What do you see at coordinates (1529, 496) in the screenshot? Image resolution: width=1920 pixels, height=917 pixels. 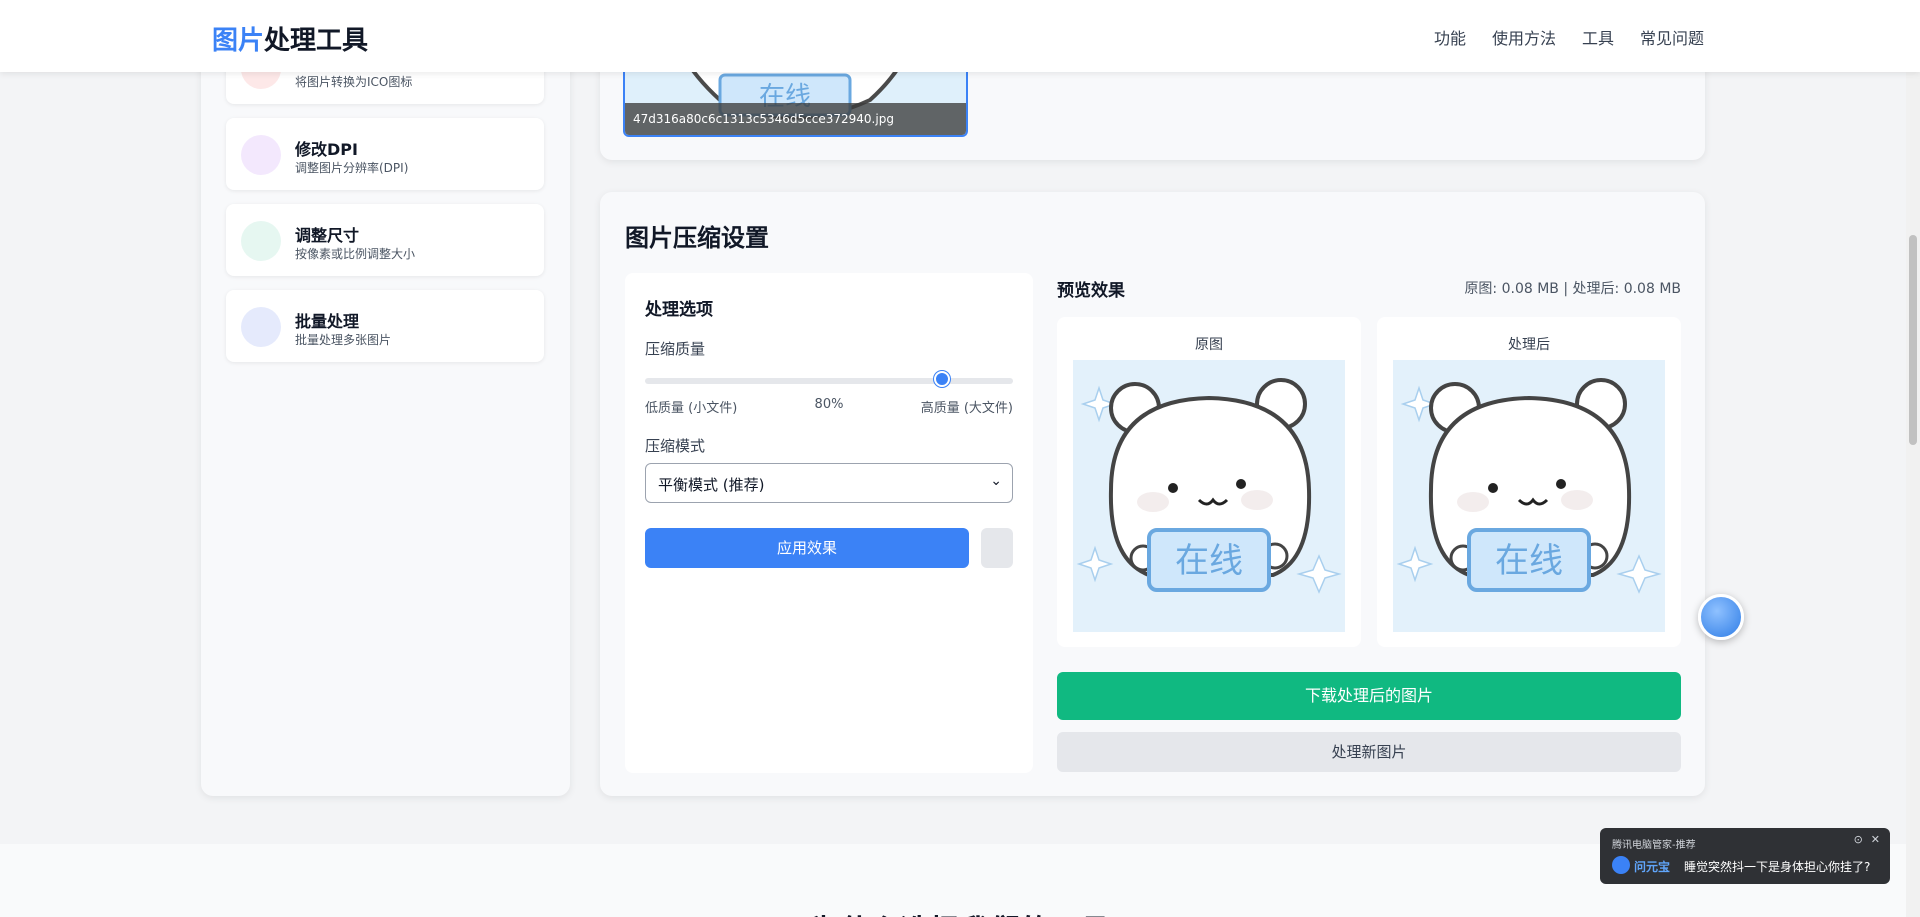 I see `processed-image: 在线` at bounding box center [1529, 496].